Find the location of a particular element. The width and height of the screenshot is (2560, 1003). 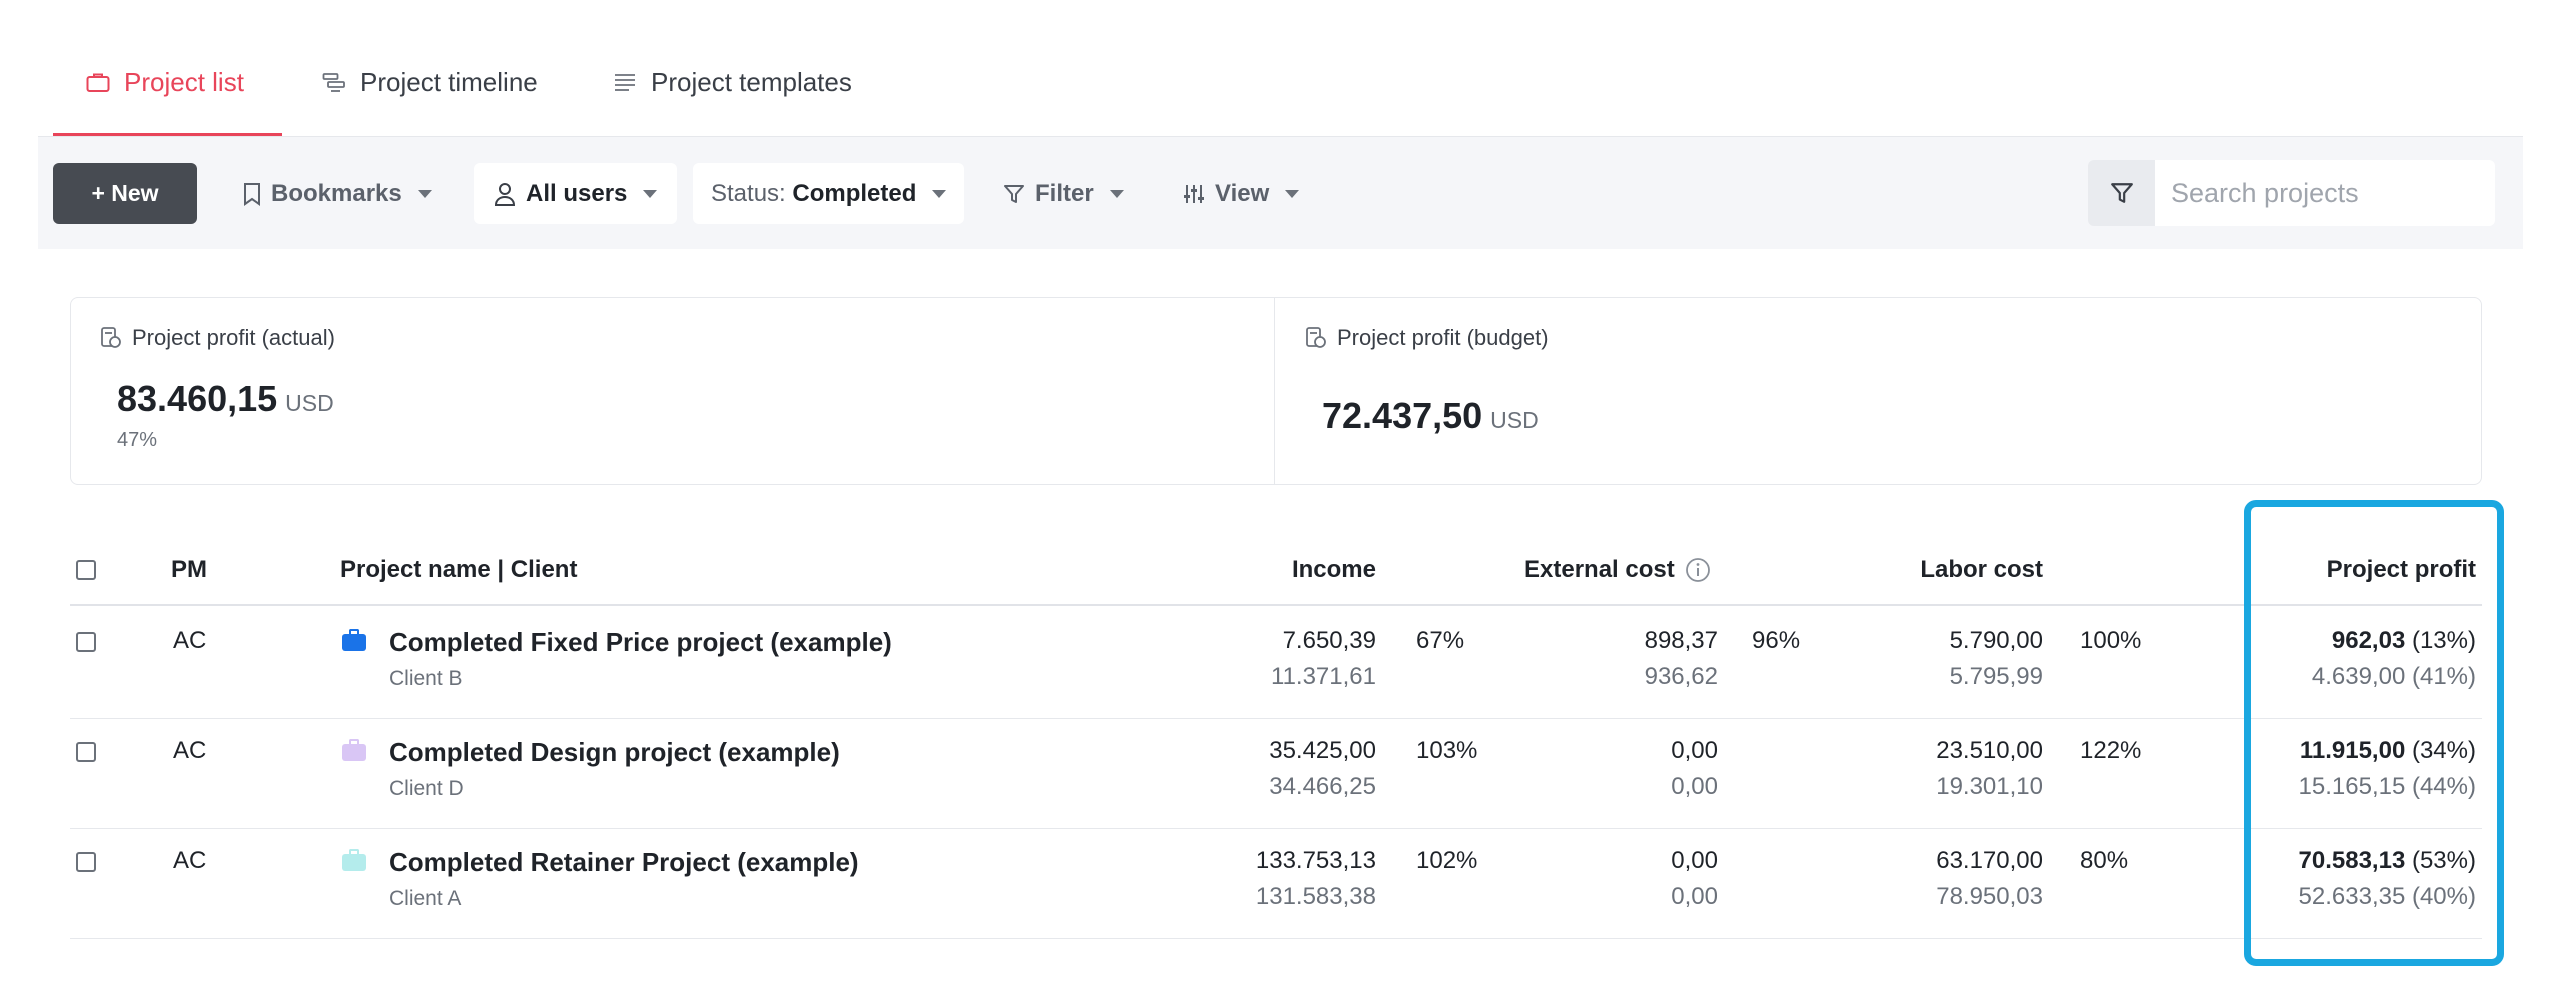

client-name: Client D is located at coordinates (426, 788).